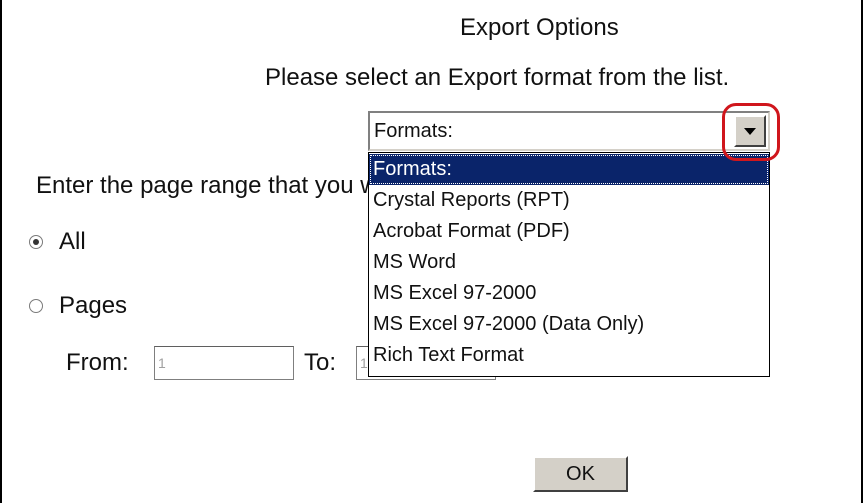 The width and height of the screenshot is (867, 503). I want to click on ok-button: OK, so click(580, 474).